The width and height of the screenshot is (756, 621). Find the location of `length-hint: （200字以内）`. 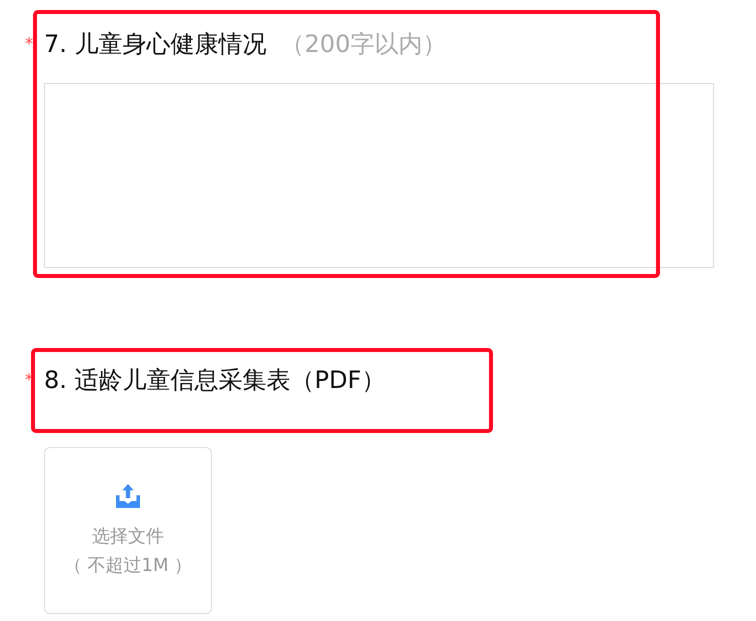

length-hint: （200字以内） is located at coordinates (363, 44).